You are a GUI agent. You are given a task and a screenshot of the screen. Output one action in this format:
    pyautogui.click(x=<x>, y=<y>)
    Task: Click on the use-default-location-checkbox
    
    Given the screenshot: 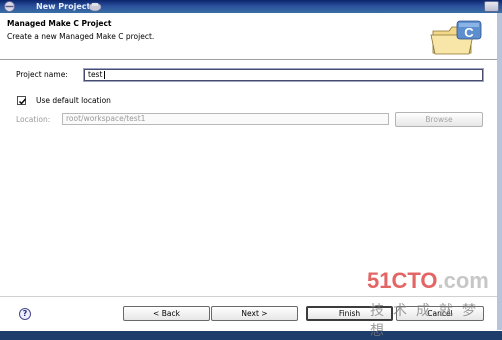 What is the action you would take?
    pyautogui.click(x=22, y=100)
    